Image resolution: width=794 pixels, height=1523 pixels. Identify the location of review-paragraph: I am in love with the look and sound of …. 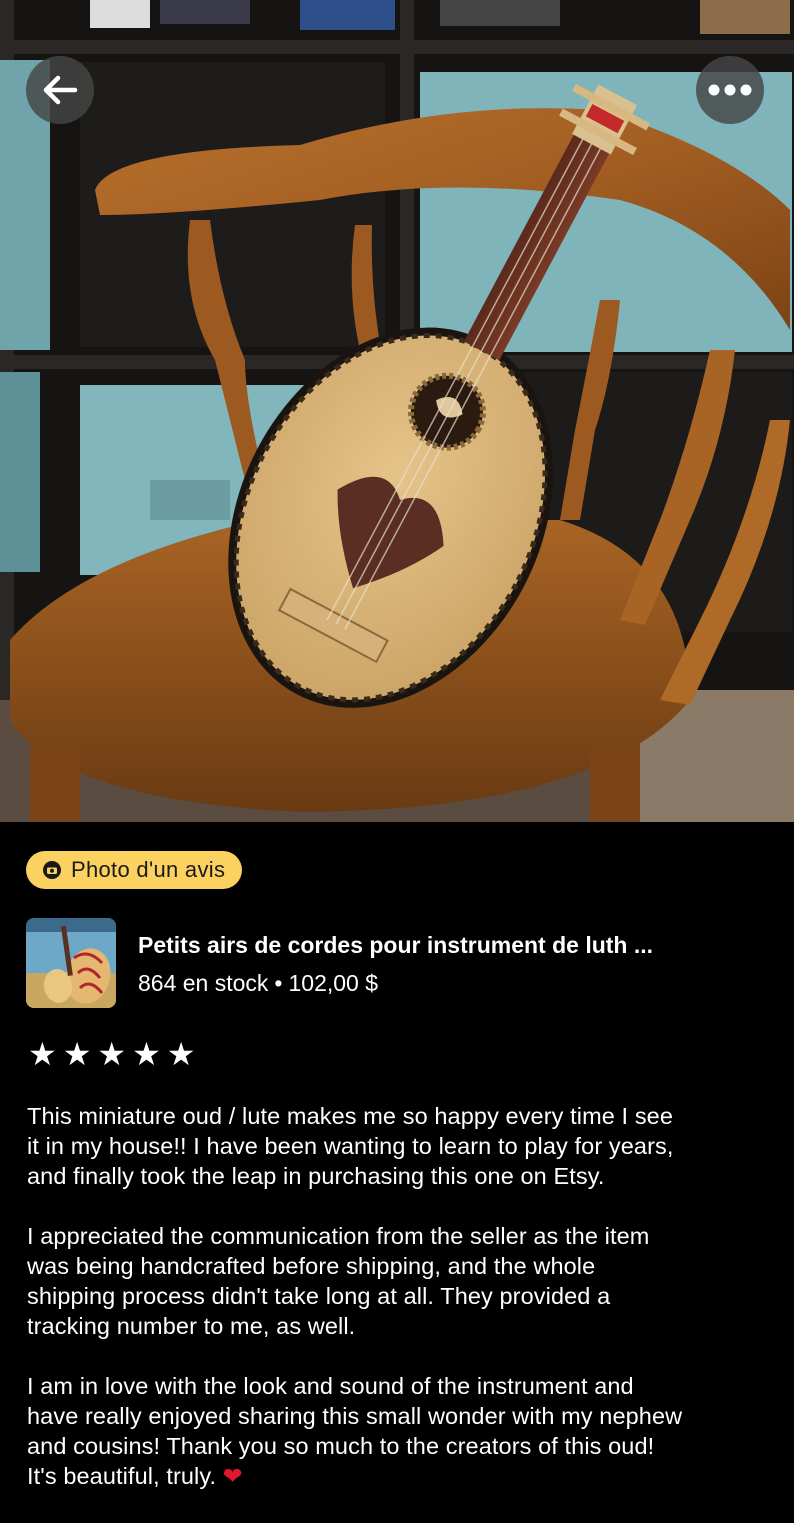
(402, 1431).